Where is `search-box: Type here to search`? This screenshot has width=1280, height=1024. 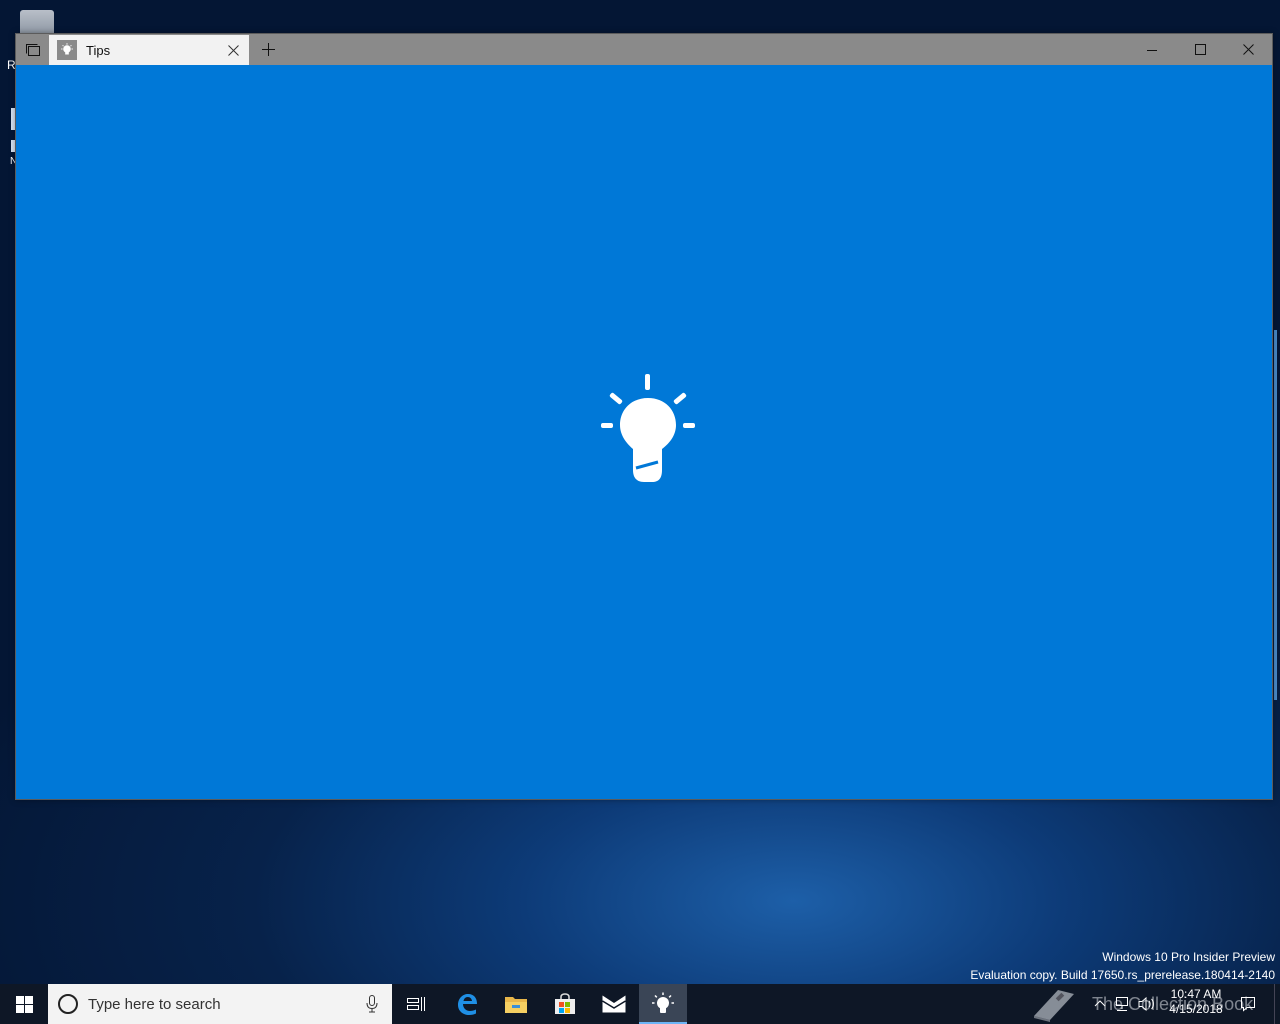
search-box: Type here to search is located at coordinates (220, 1004).